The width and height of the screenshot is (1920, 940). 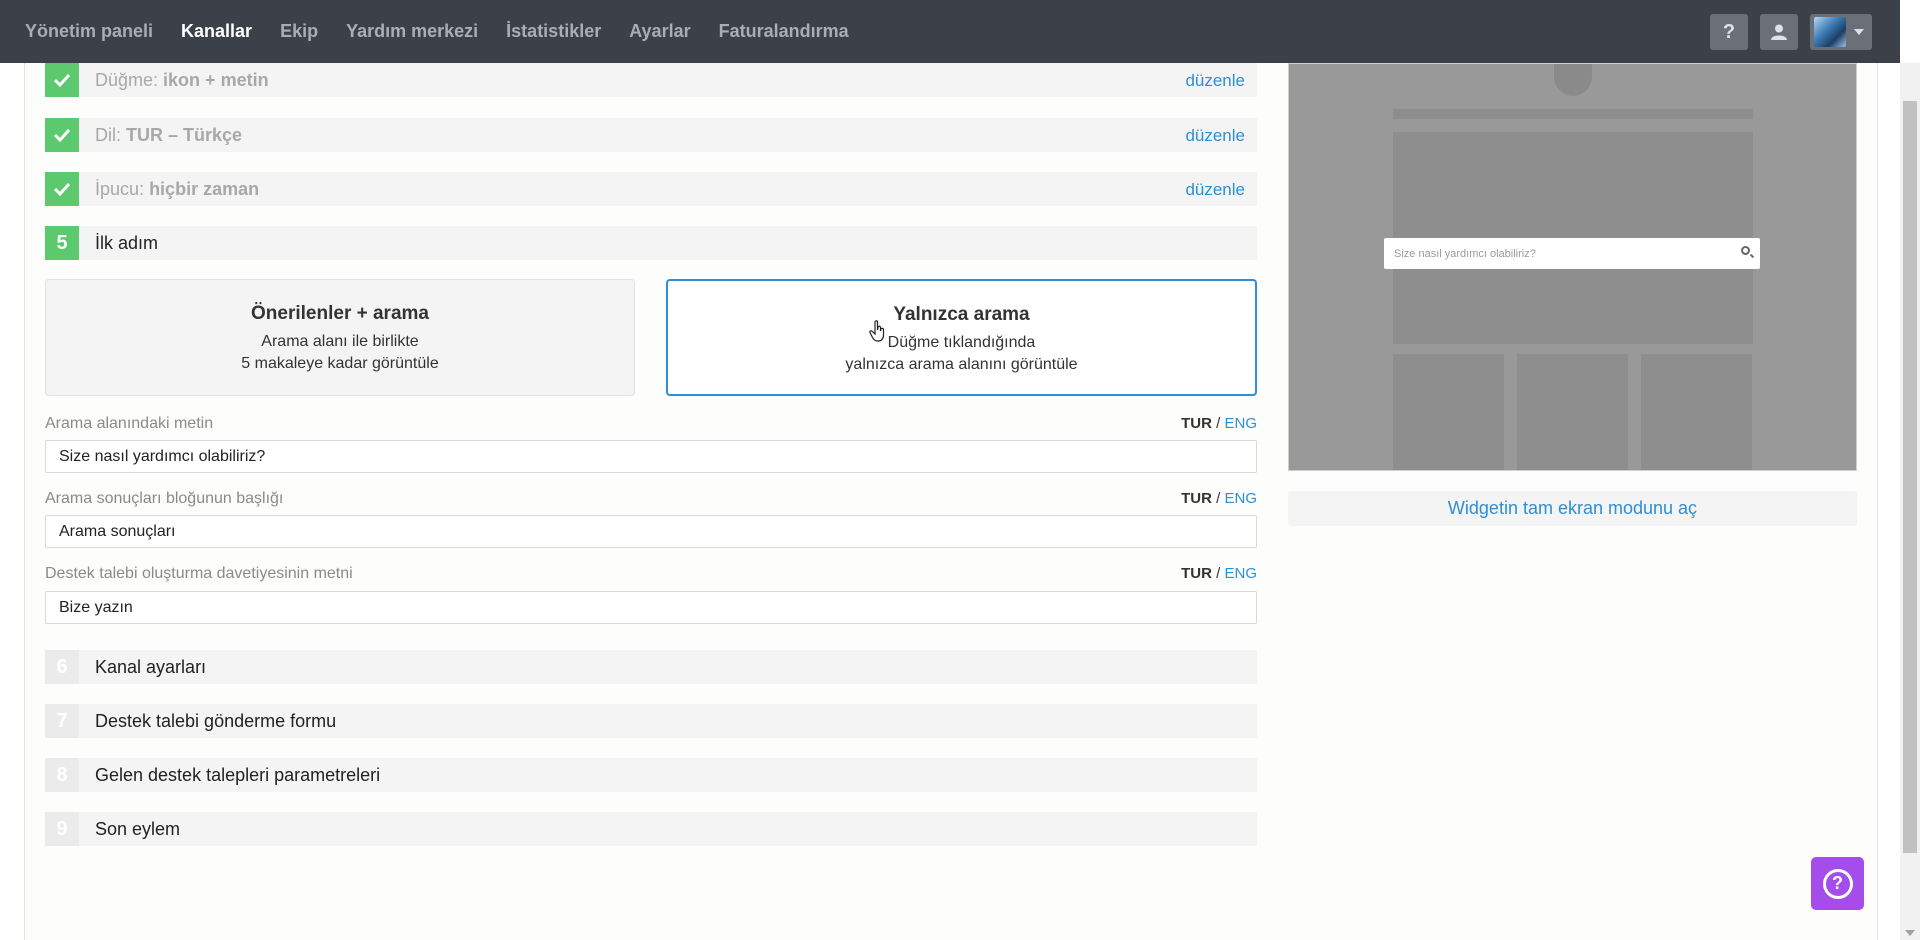 What do you see at coordinates (62, 667) in the screenshot?
I see `step-number-badge: 6` at bounding box center [62, 667].